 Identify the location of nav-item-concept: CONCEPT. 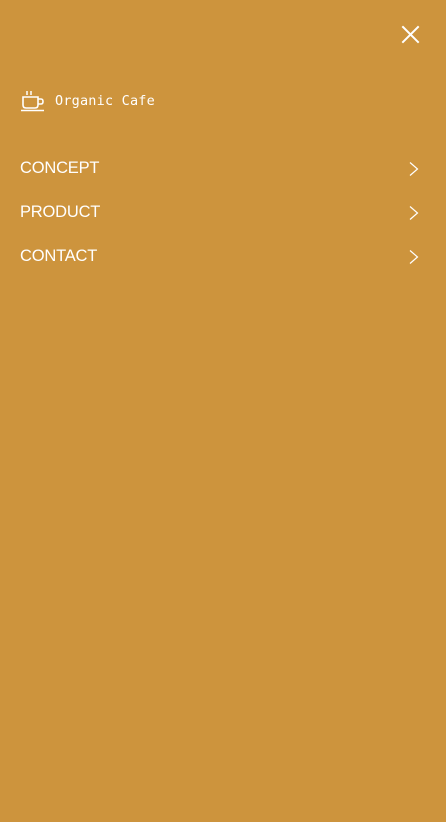
(223, 168).